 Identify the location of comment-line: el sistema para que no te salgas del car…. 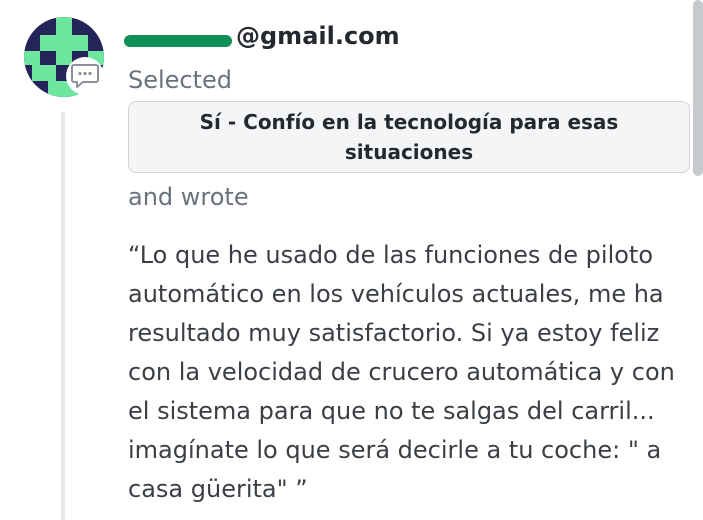
(391, 411).